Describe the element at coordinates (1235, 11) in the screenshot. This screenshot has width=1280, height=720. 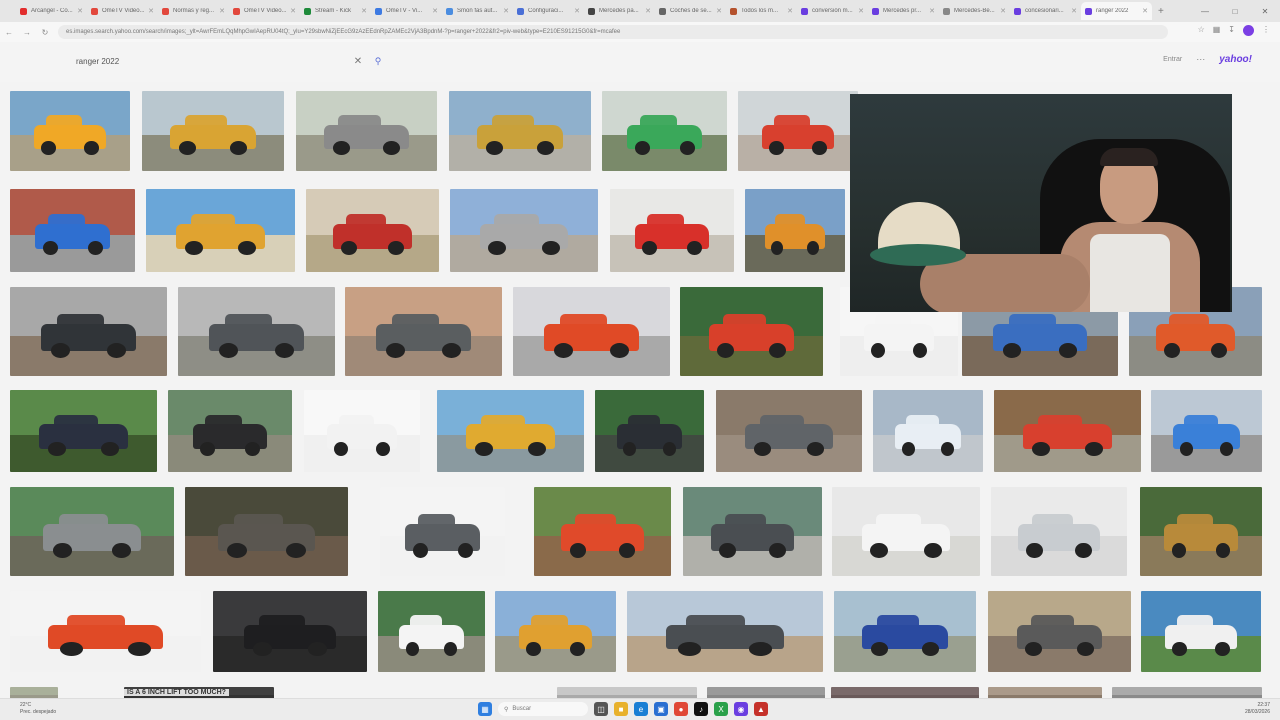
I see `maximize-icon: □` at that location.